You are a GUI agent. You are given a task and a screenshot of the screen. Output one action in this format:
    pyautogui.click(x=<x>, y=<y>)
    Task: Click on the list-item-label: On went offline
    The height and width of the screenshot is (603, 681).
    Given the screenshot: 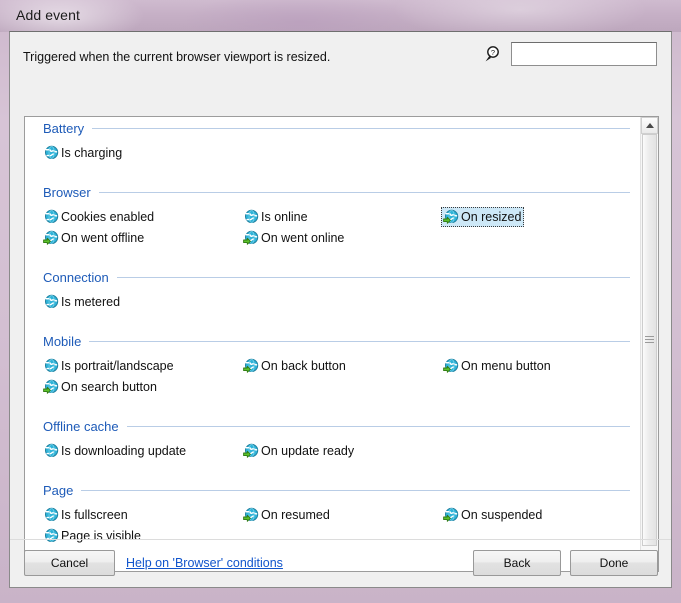 What is the action you would take?
    pyautogui.click(x=103, y=237)
    